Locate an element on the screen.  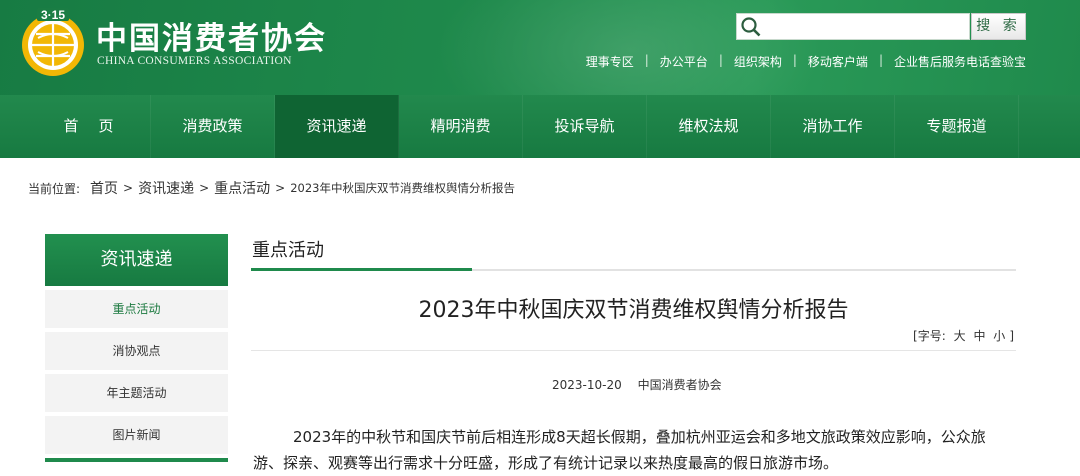
top-link-service-phone: 企业售后服务电话查验宝 is located at coordinates (960, 61).